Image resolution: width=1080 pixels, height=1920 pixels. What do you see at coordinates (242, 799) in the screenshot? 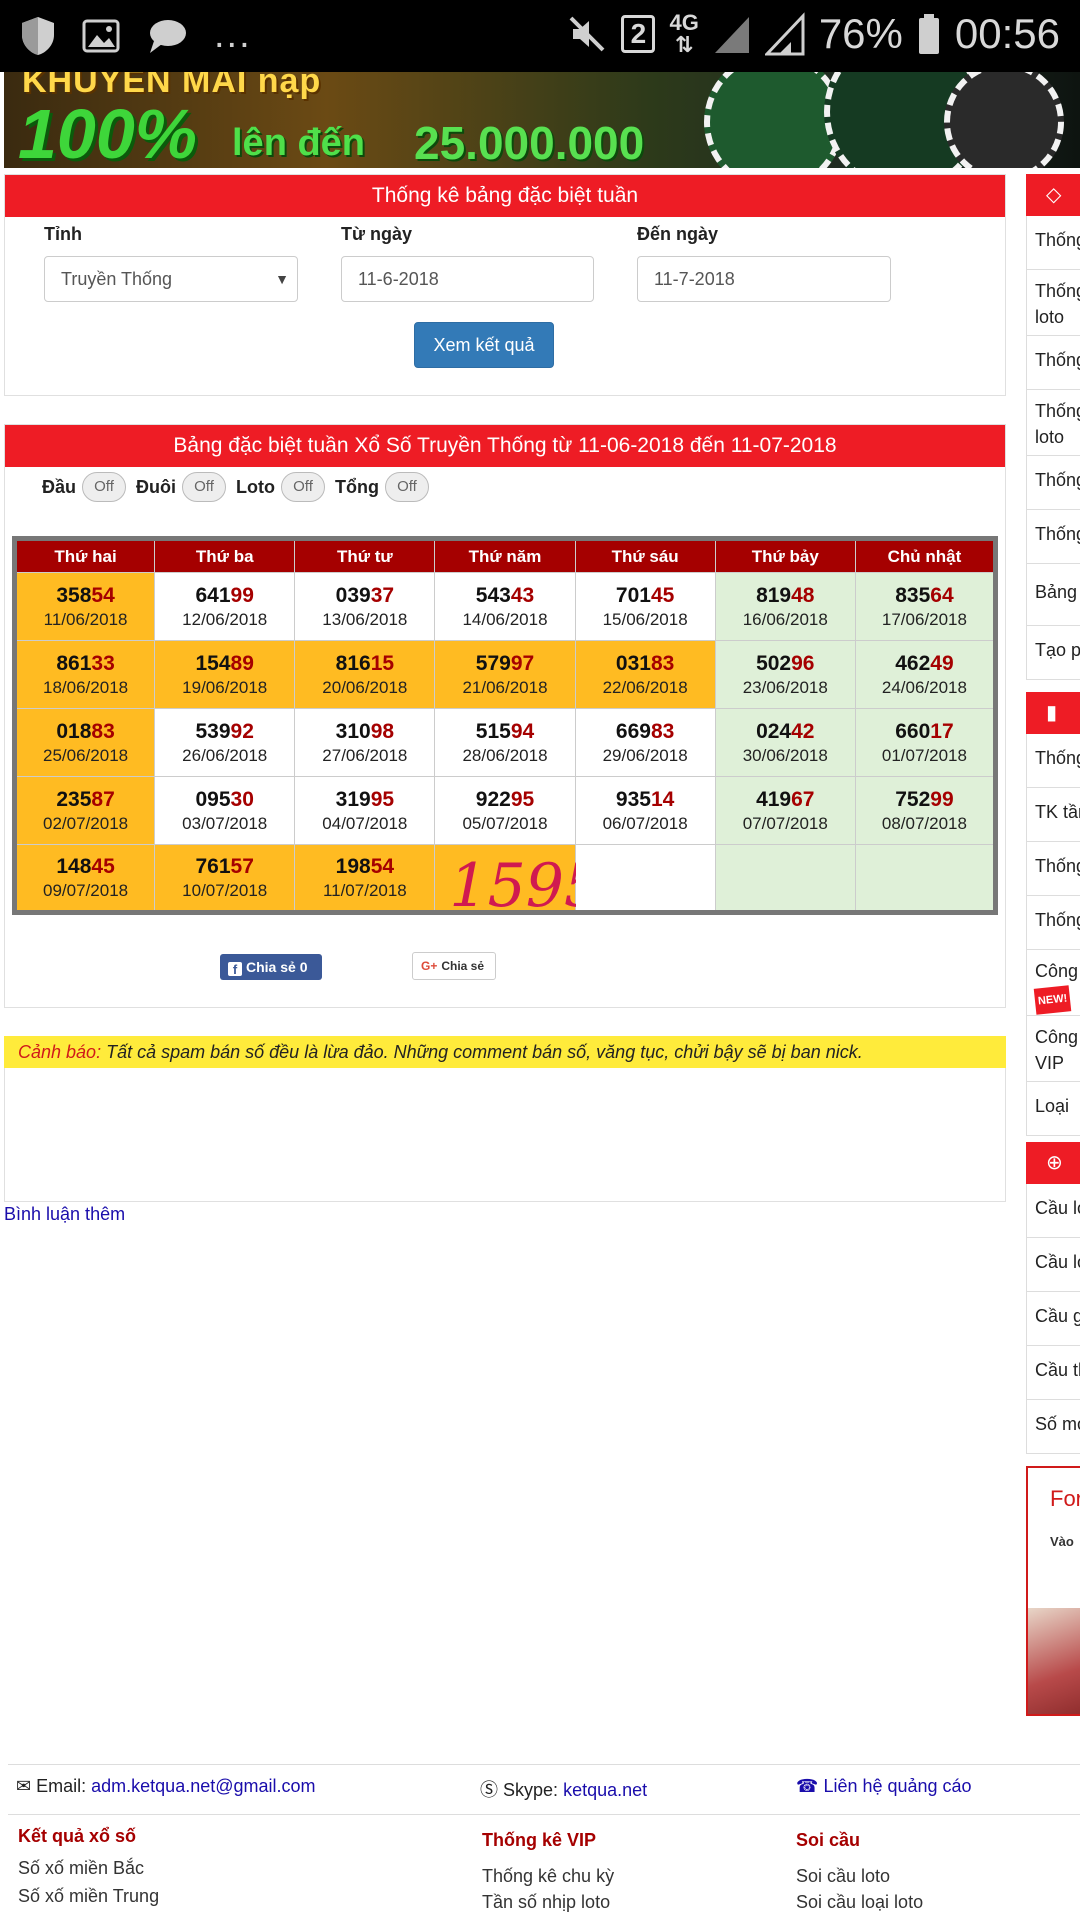
I see `result-number-tail: 30` at bounding box center [242, 799].